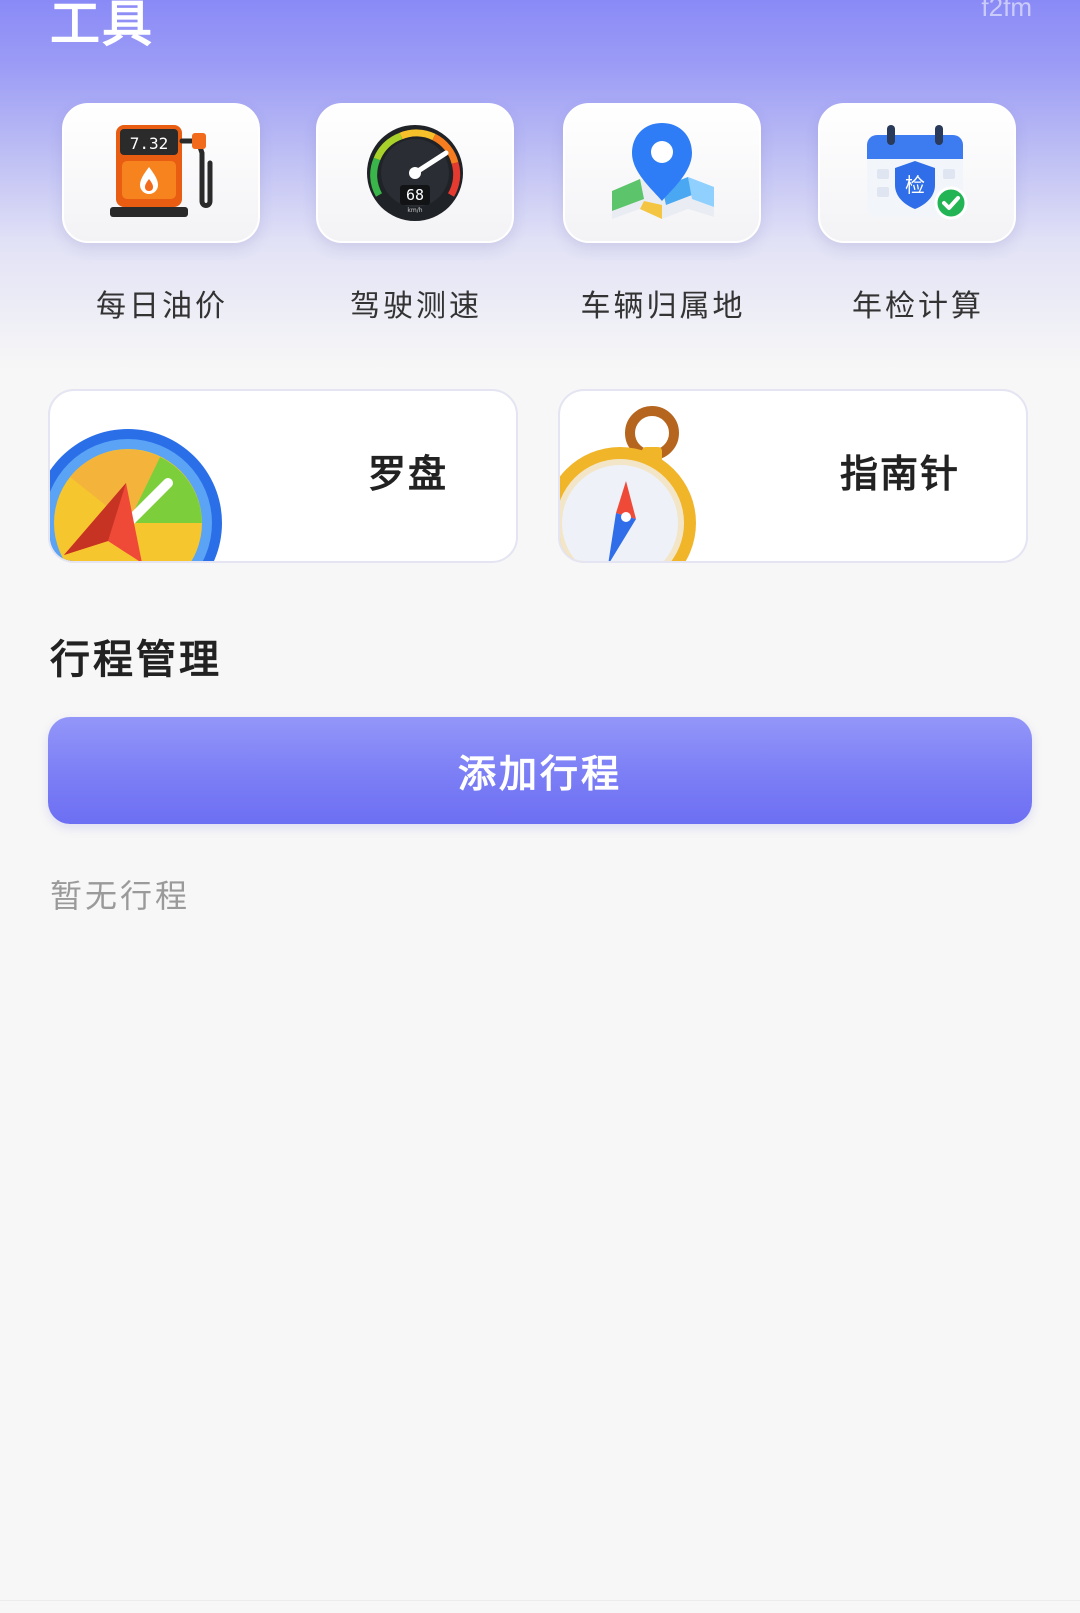  Describe the element at coordinates (628, 483) in the screenshot. I see `pocket-compass-icon` at that location.